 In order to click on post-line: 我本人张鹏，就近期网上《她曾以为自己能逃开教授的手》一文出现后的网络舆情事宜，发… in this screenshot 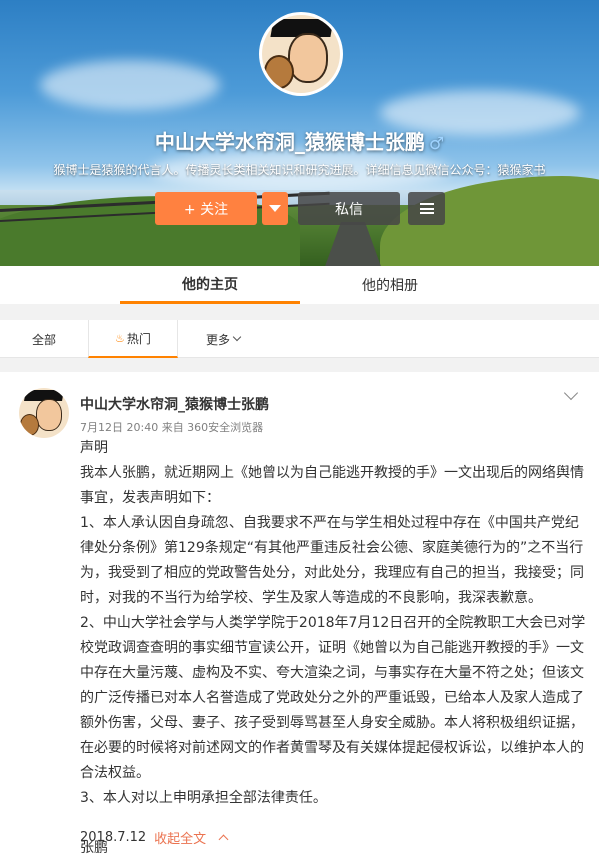, I will do `click(332, 485)`.